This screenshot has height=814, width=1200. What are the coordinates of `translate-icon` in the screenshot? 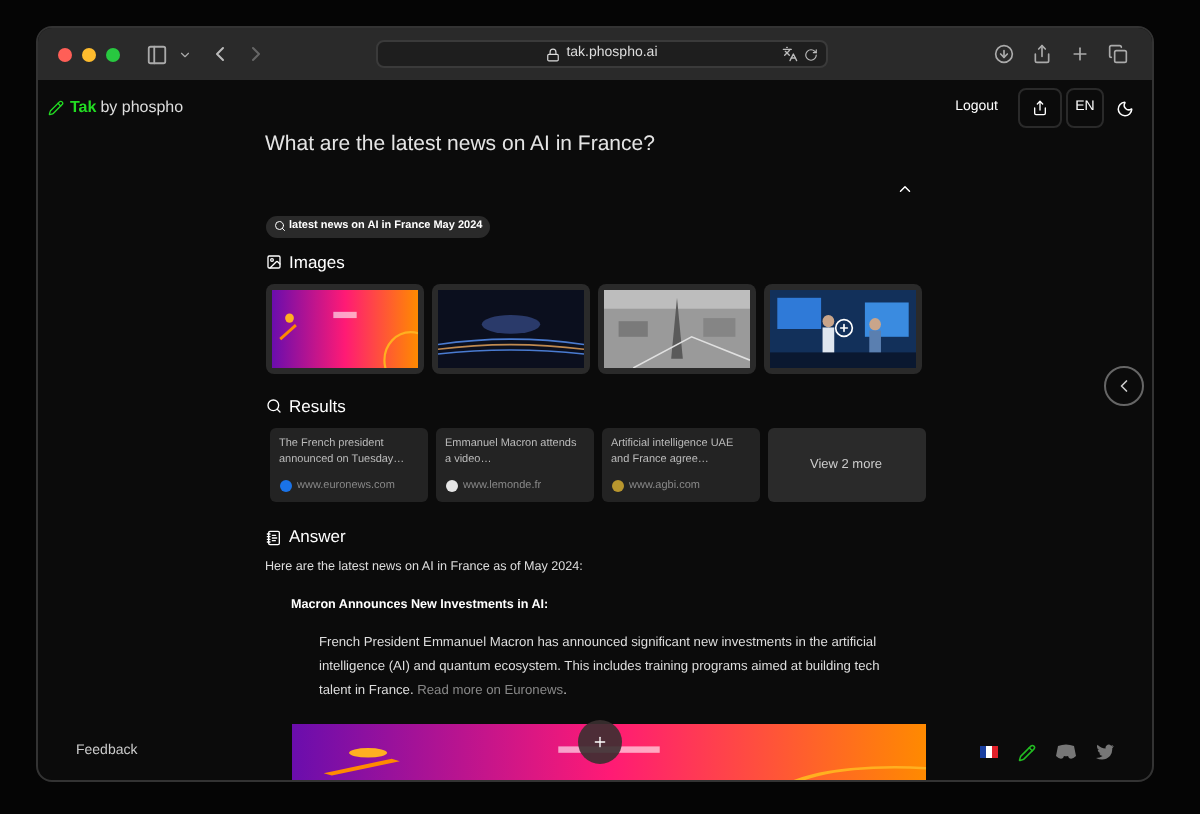 It's located at (790, 54).